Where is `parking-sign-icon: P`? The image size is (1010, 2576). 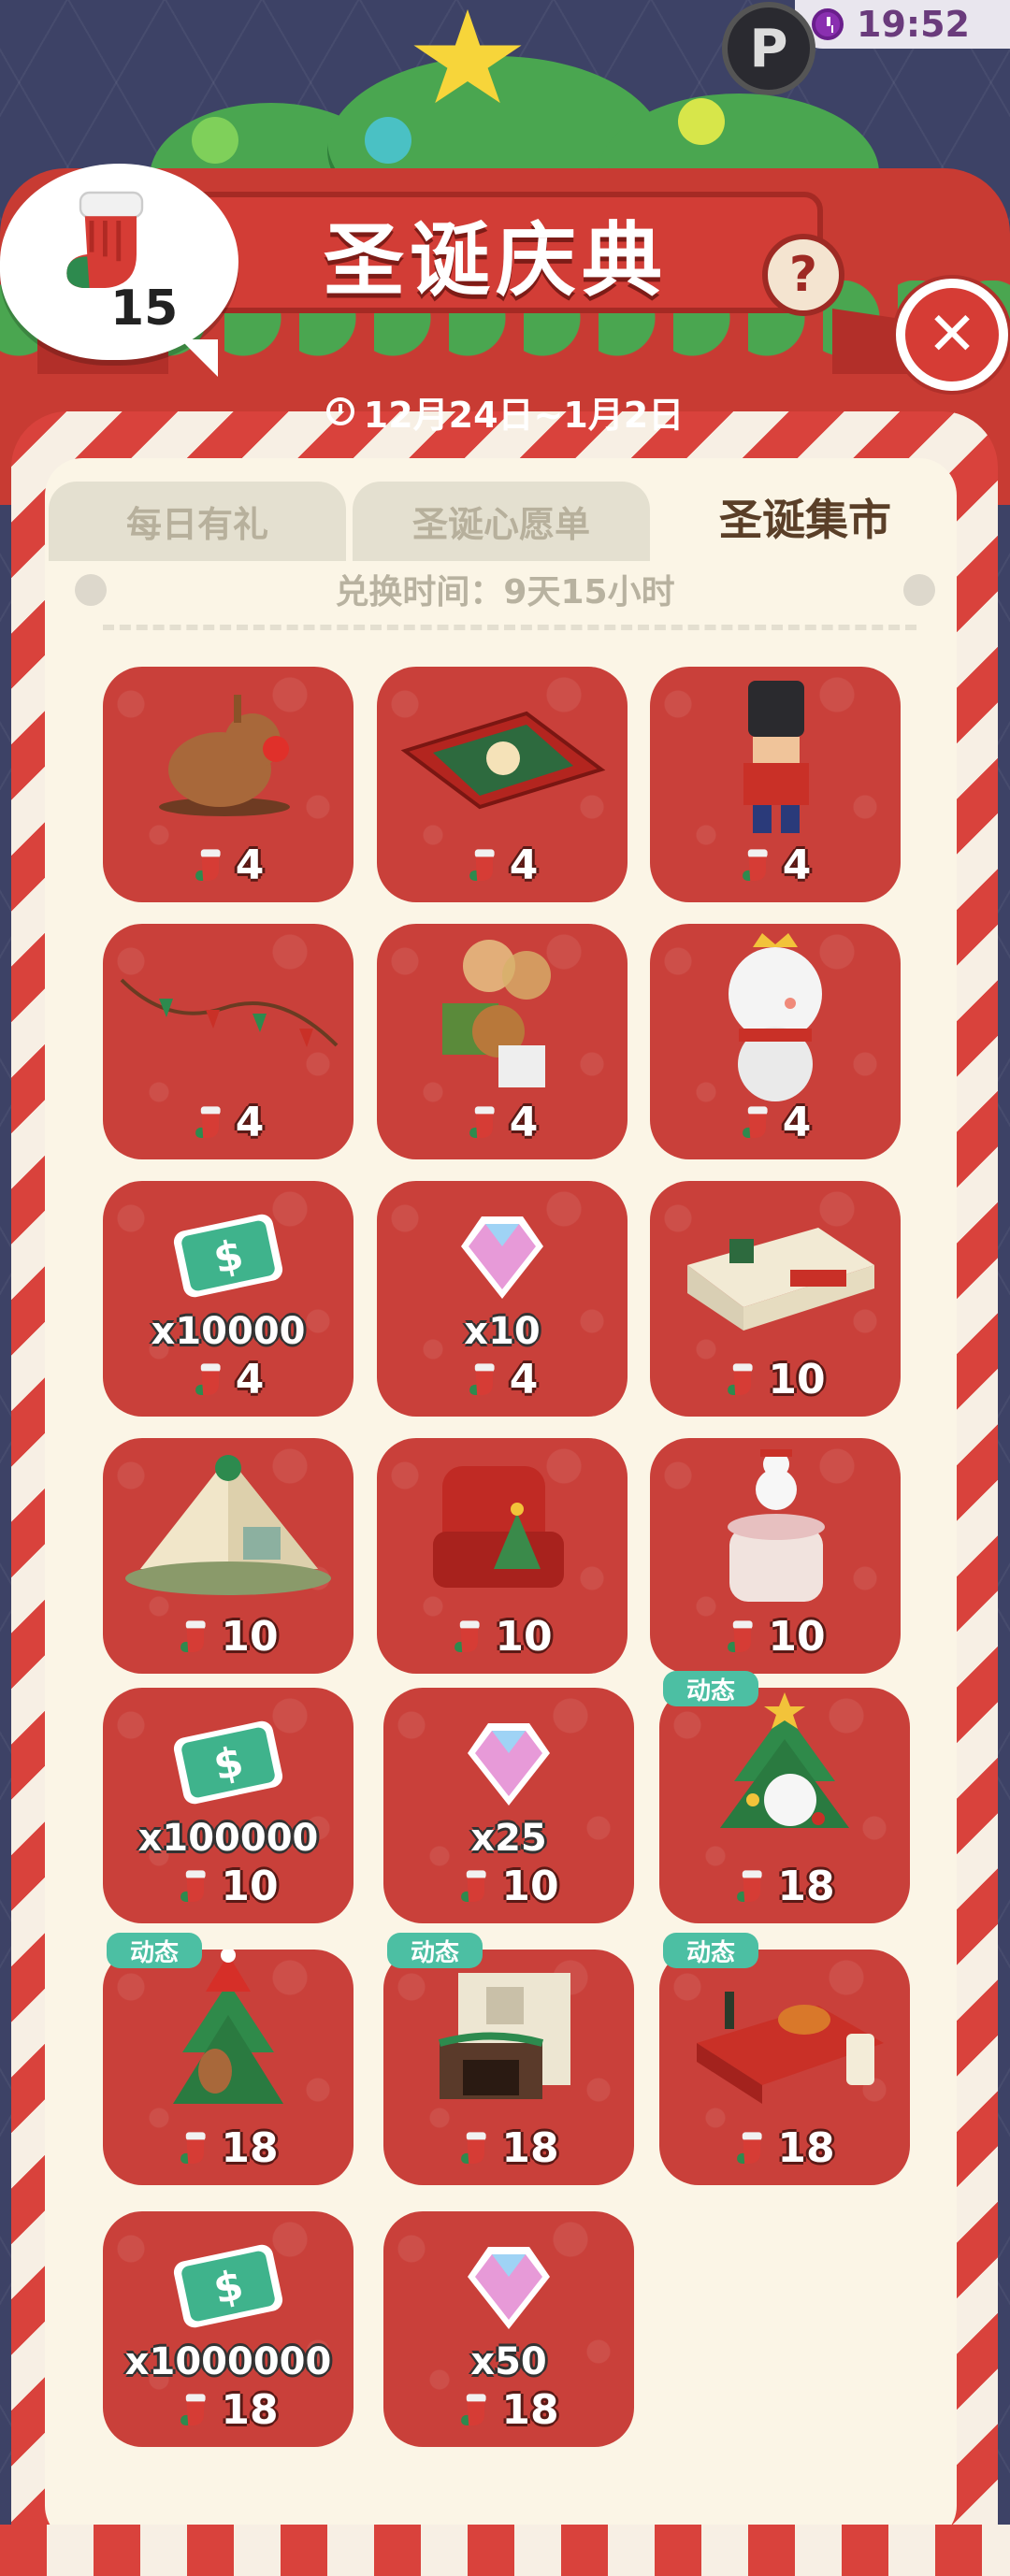
parking-sign-icon: P is located at coordinates (769, 49).